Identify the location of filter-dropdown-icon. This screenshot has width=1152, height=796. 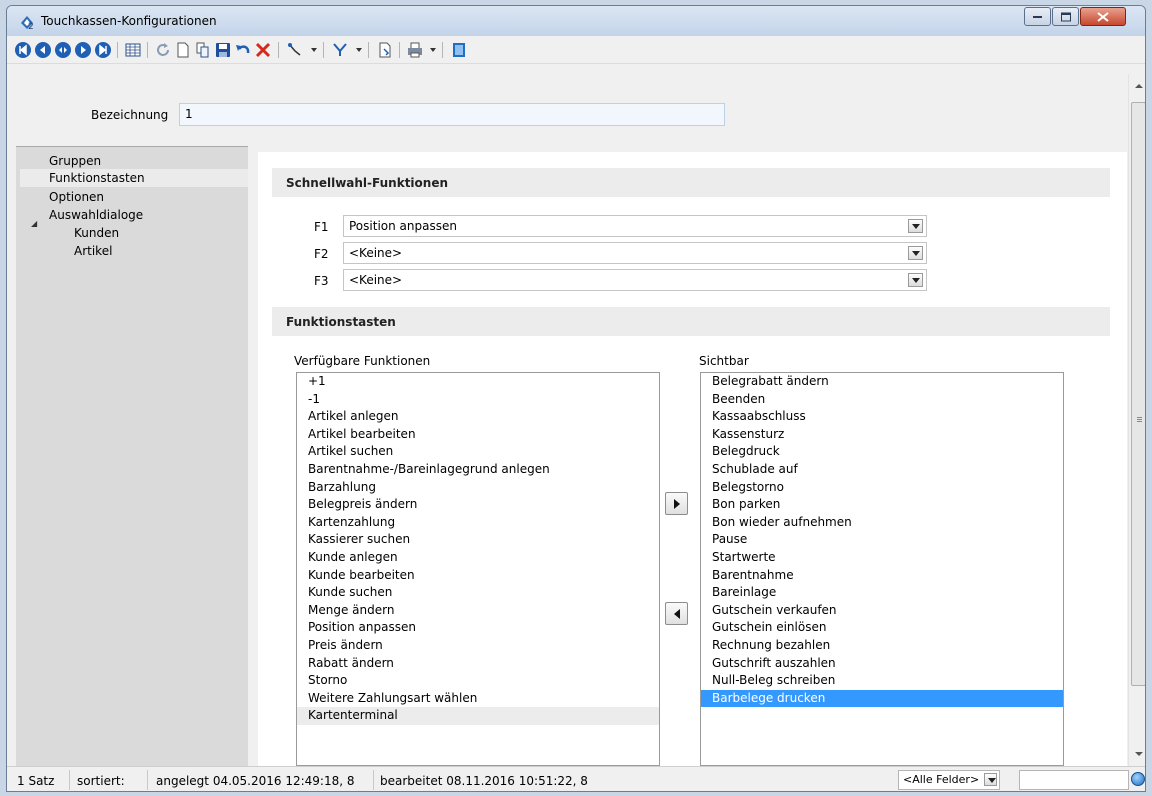
(359, 50).